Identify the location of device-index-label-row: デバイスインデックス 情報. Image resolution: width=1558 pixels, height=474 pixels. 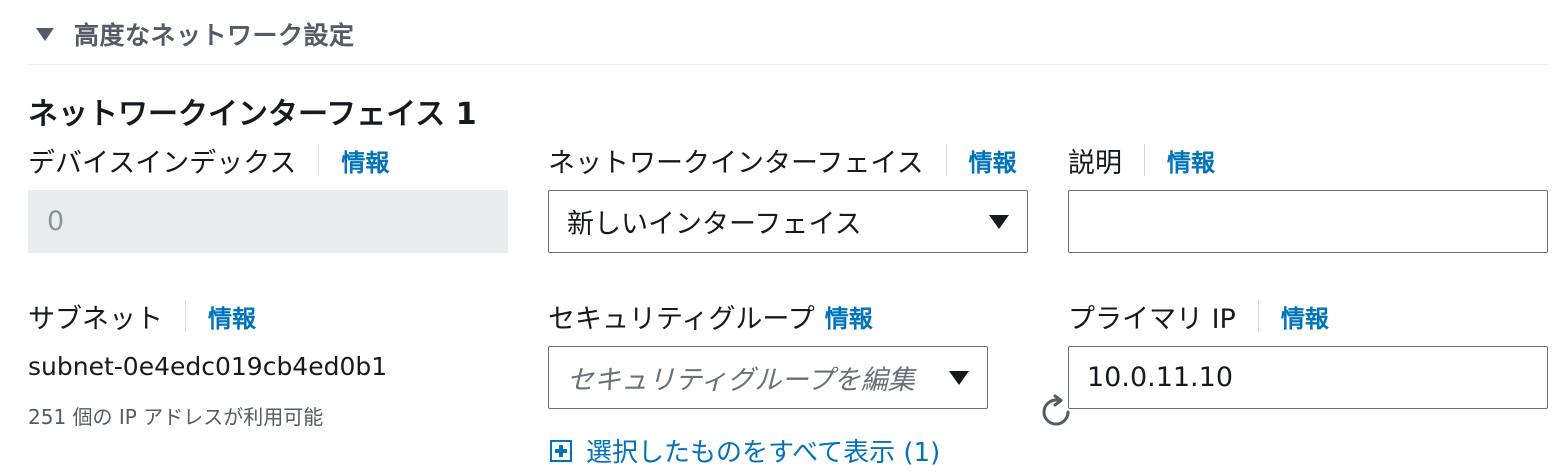
(208, 160).